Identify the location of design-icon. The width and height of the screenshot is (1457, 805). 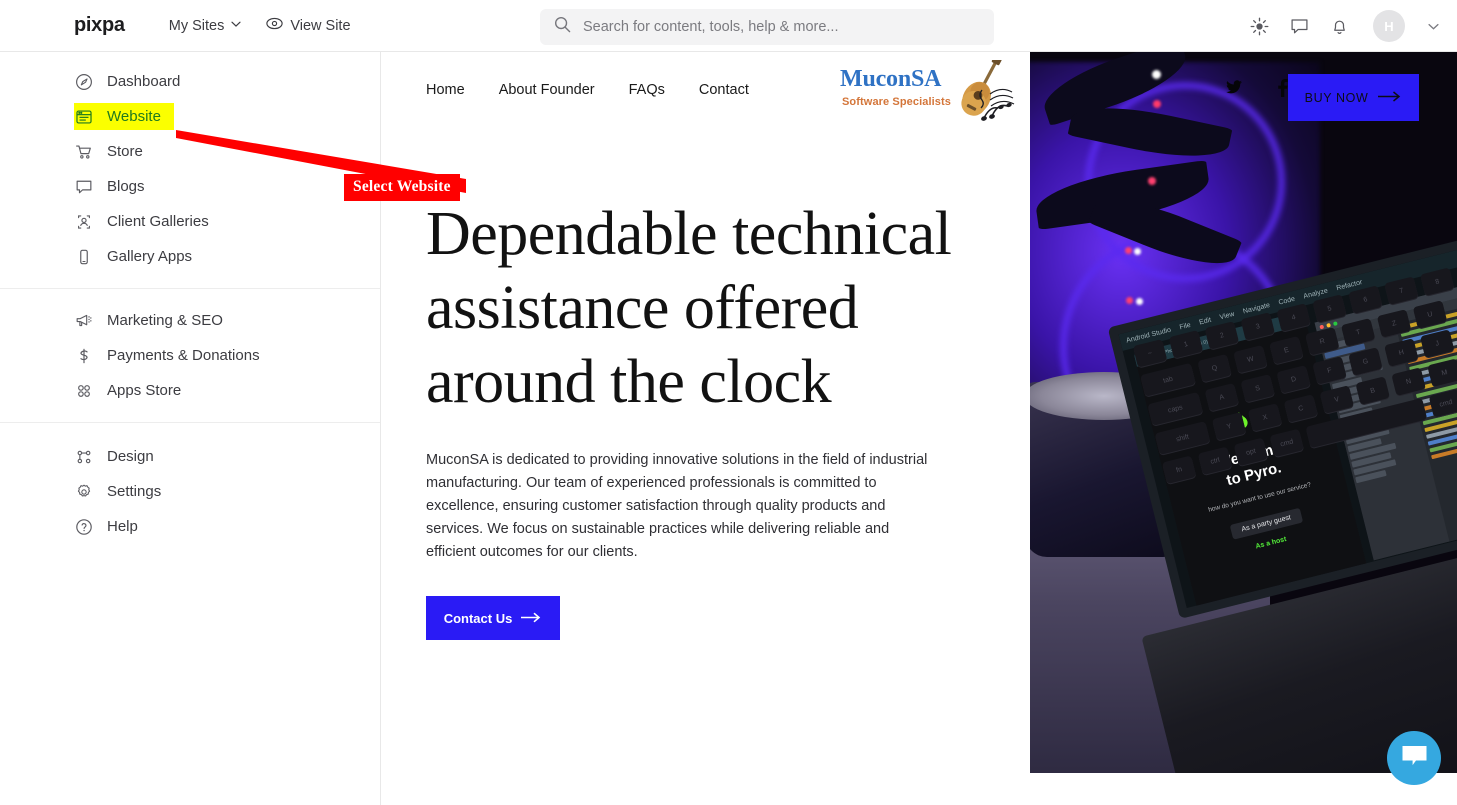
(83, 456).